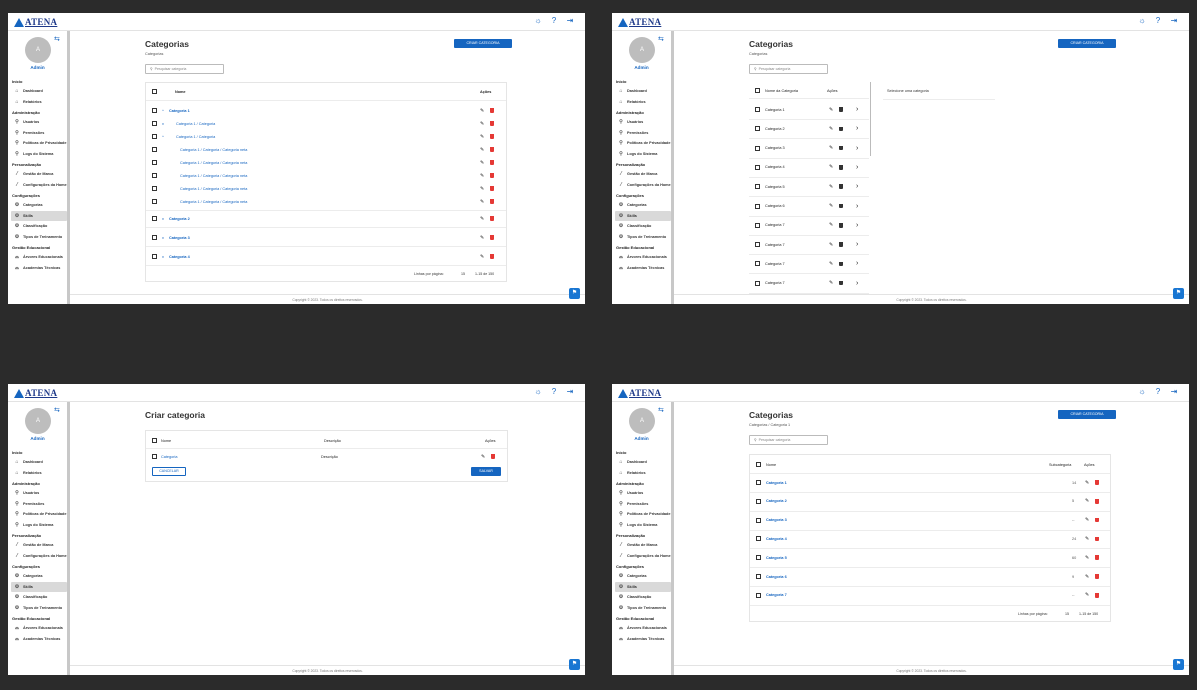  I want to click on help-icon: ?, so click(554, 392).